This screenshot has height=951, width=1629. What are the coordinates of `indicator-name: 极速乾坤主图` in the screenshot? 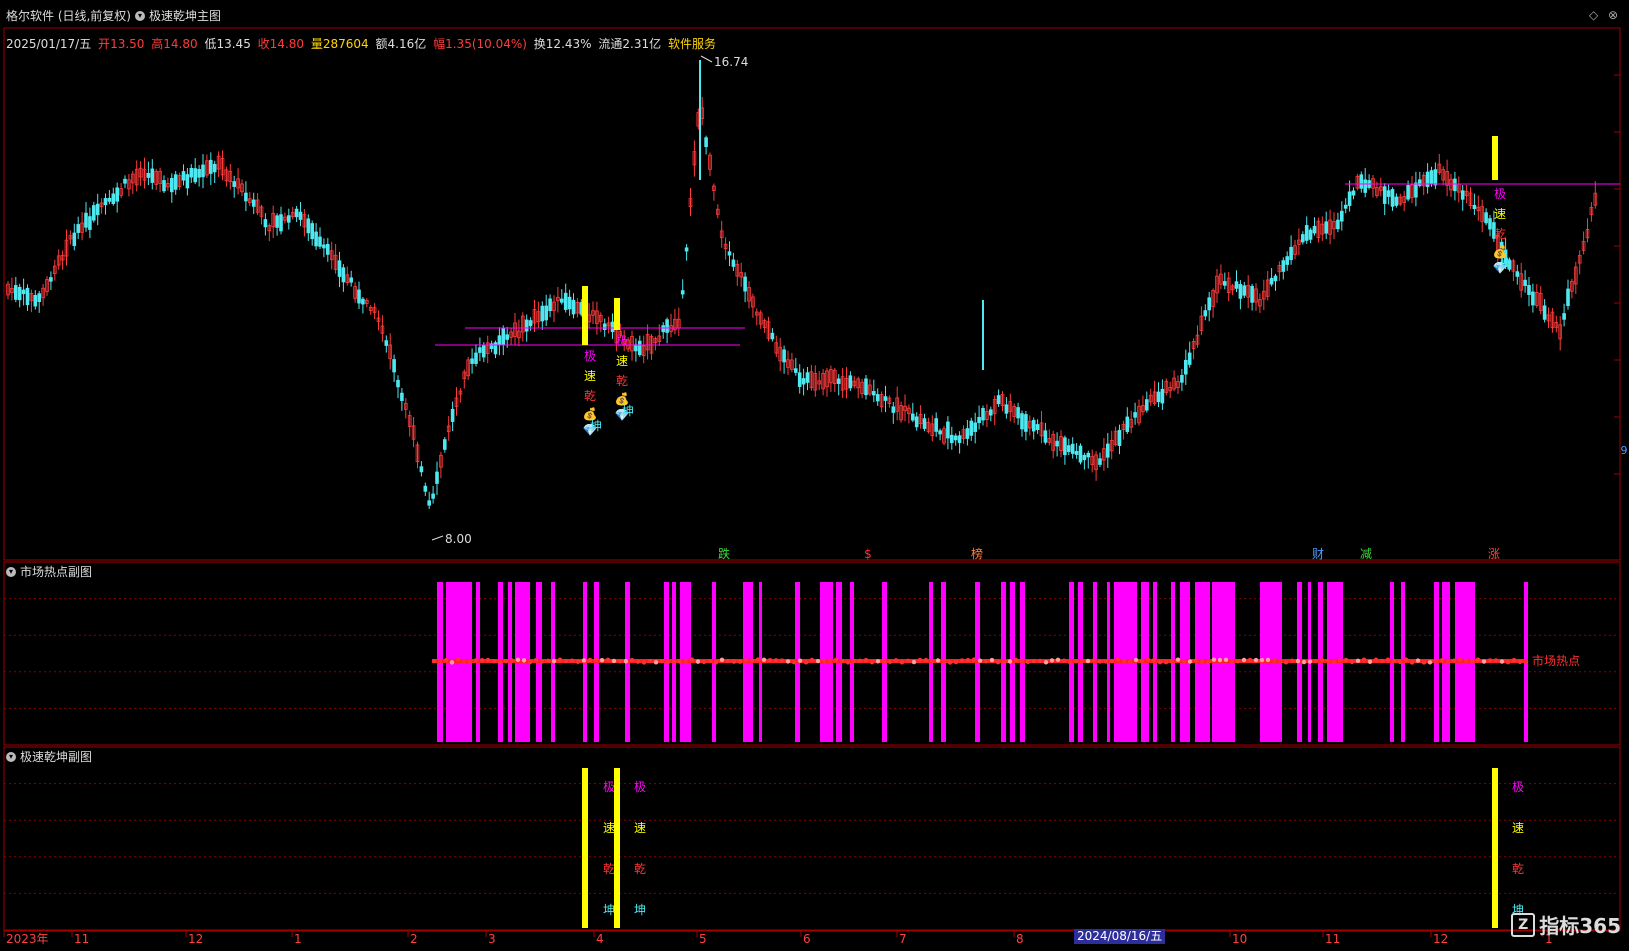 It's located at (185, 15).